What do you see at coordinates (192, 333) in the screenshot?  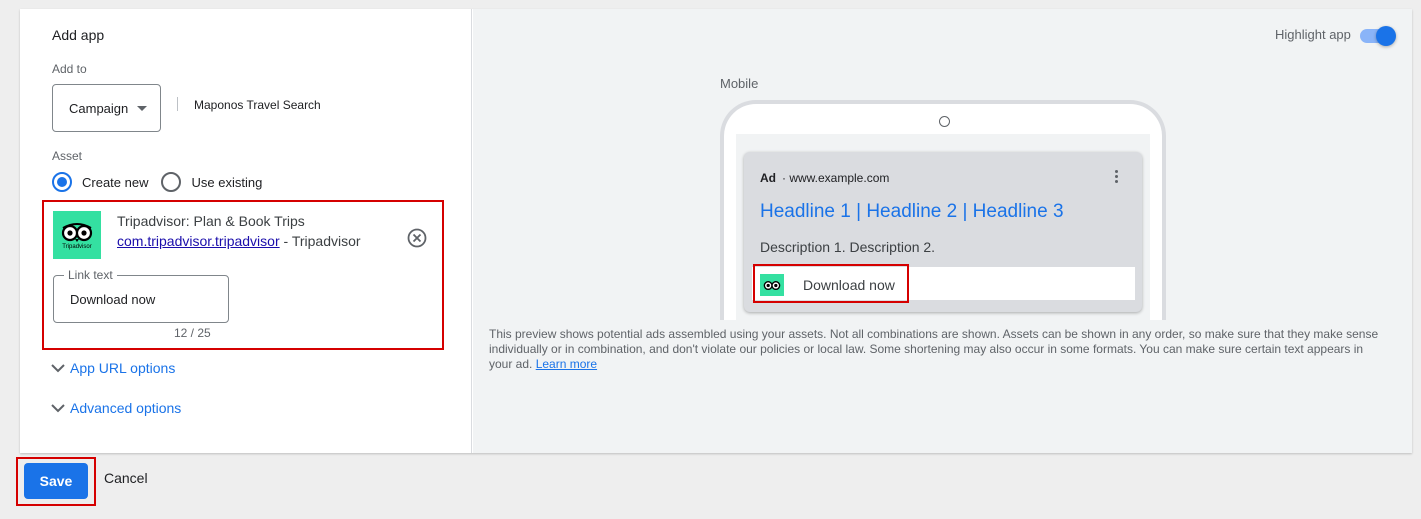 I see `char-counter: 12 / 25` at bounding box center [192, 333].